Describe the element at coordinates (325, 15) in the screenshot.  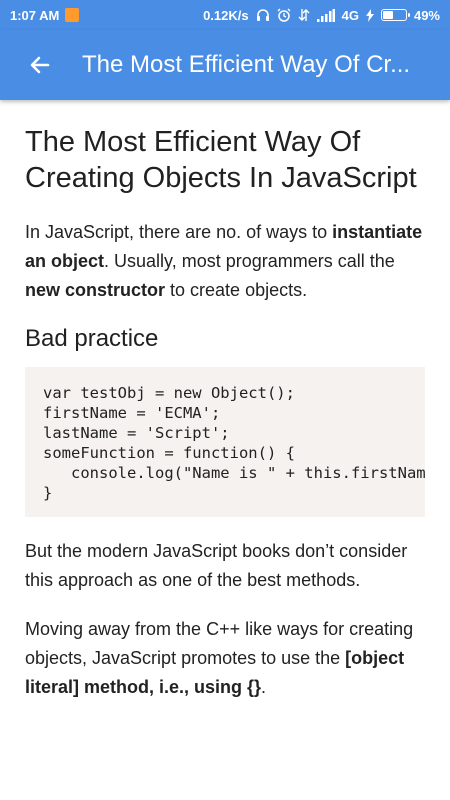
I see `signal-icon` at that location.